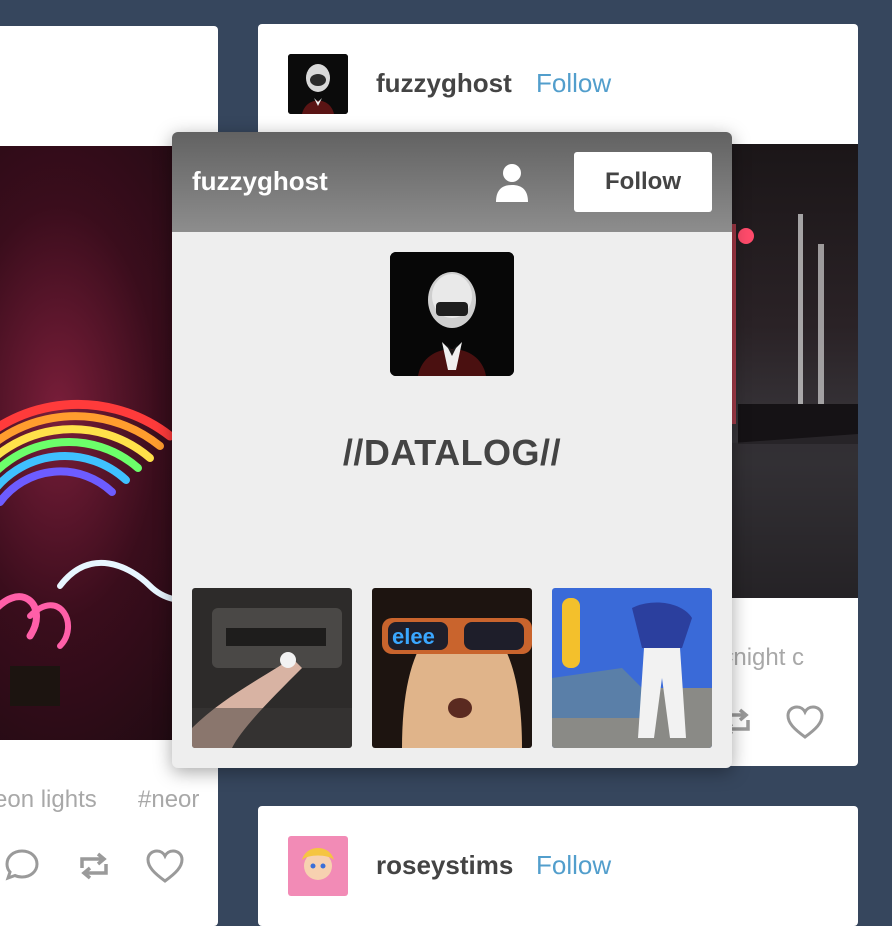 The width and height of the screenshot is (892, 926). I want to click on post-card-roseystims: roseystims Follow, so click(558, 866).